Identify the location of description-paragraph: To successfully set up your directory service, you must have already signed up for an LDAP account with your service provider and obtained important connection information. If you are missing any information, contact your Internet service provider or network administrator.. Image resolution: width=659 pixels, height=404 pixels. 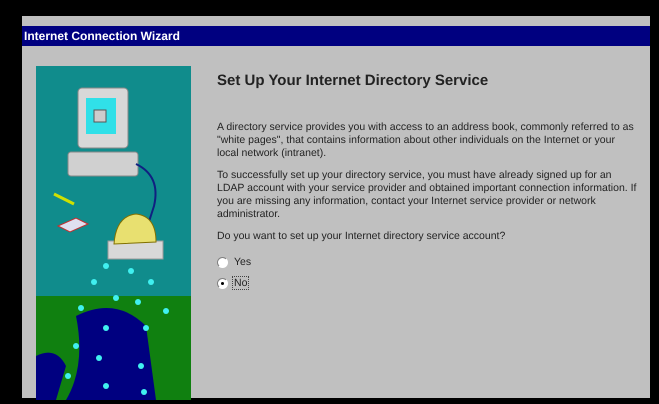
(427, 195).